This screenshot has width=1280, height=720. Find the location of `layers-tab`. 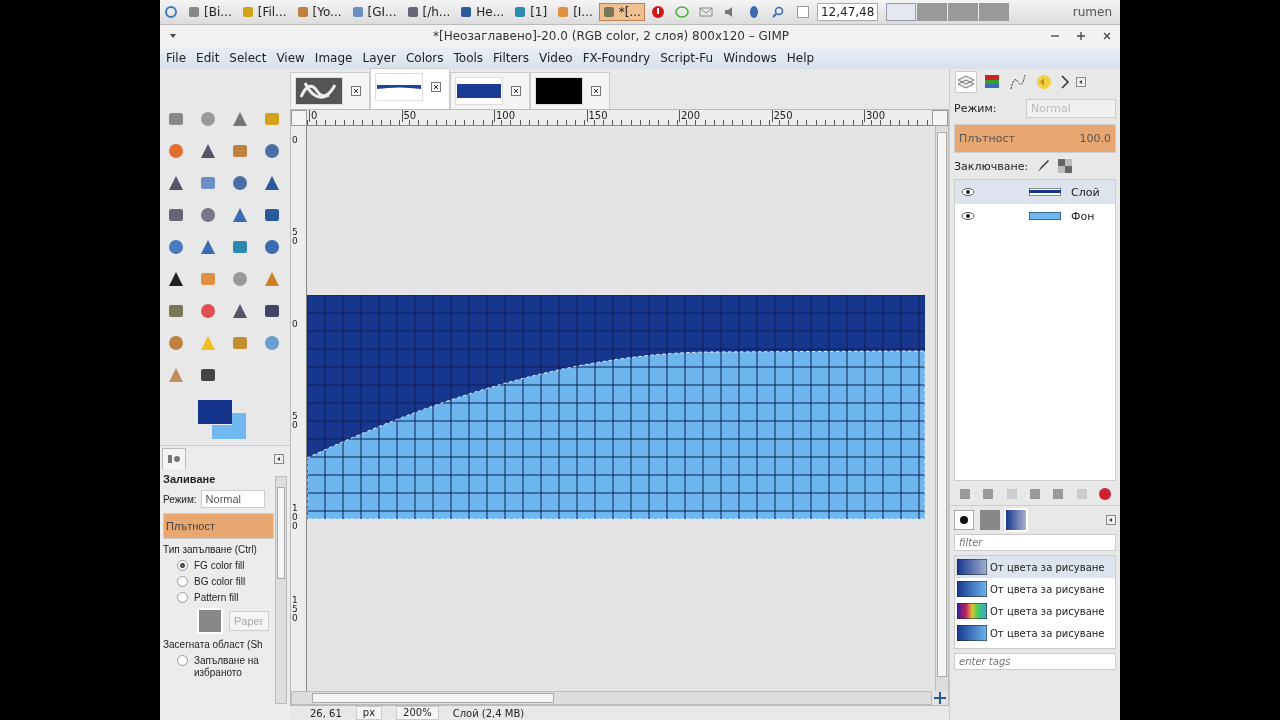

layers-tab is located at coordinates (966, 82).